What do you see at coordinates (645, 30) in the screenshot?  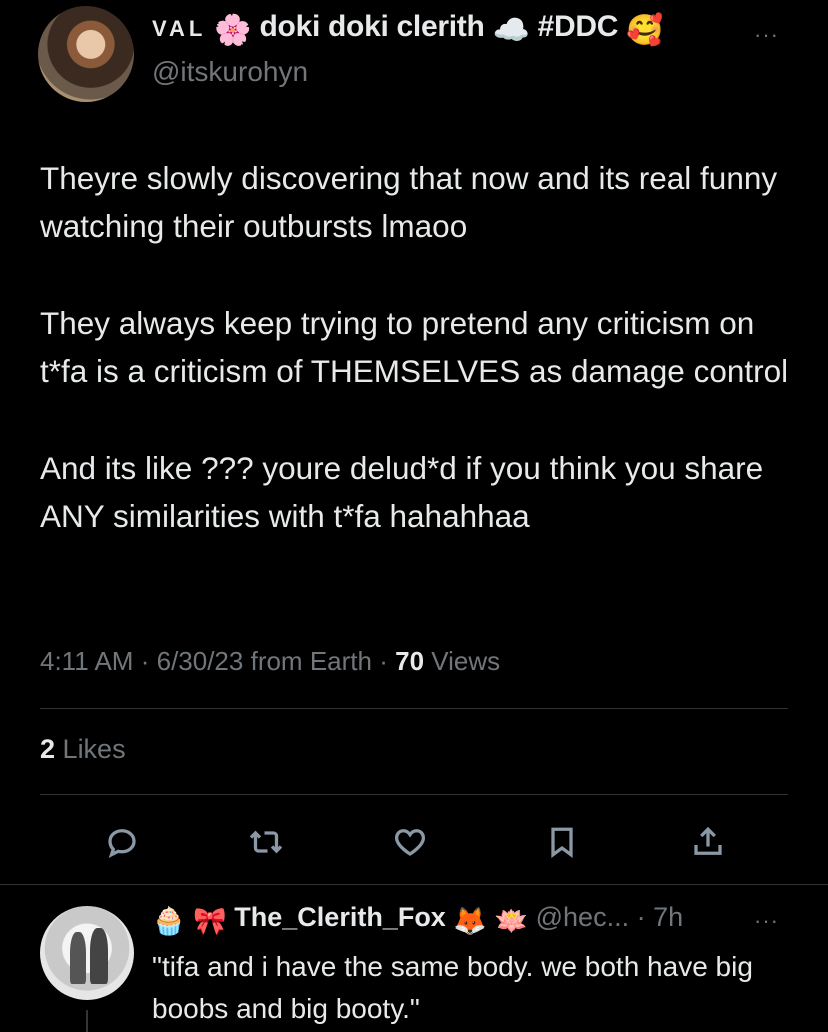 I see `smiling-hearts-emoji-icon: 🥰` at bounding box center [645, 30].